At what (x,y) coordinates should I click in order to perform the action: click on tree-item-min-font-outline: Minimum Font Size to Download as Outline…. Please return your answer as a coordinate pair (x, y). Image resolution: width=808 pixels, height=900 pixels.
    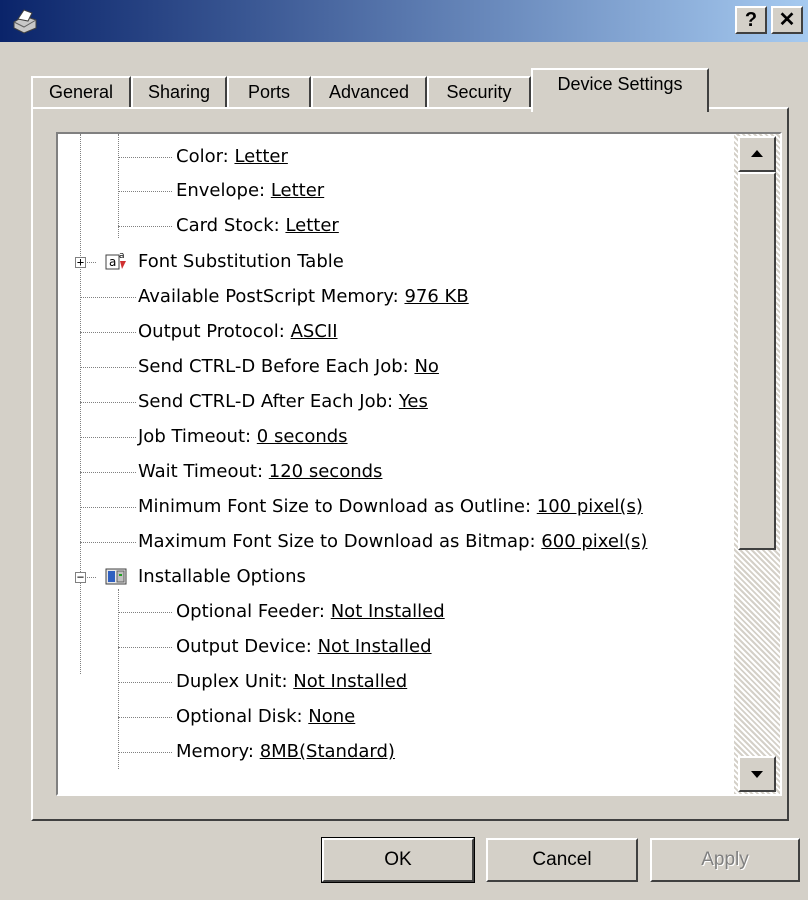
    Looking at the image, I should click on (390, 507).